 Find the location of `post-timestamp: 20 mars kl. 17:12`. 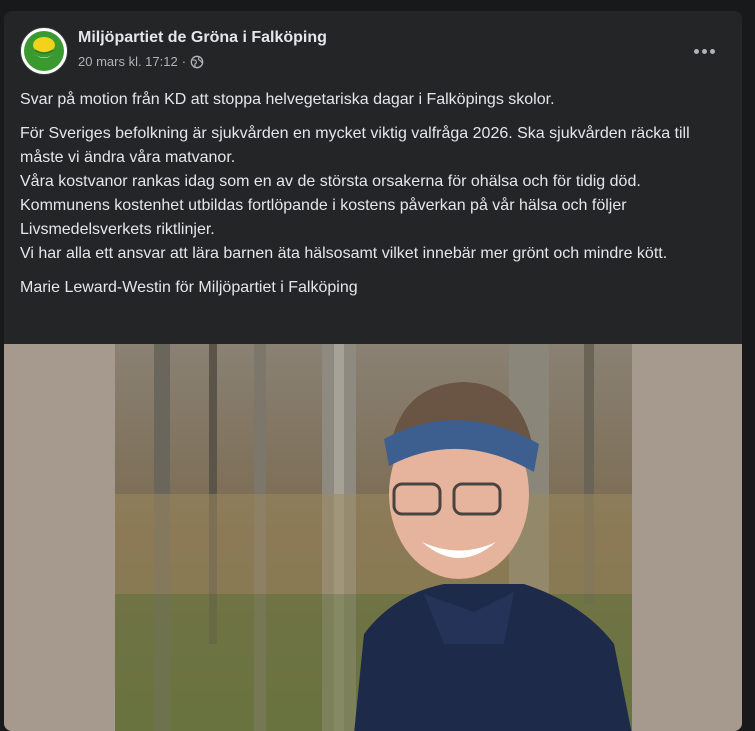

post-timestamp: 20 mars kl. 17:12 is located at coordinates (128, 61).